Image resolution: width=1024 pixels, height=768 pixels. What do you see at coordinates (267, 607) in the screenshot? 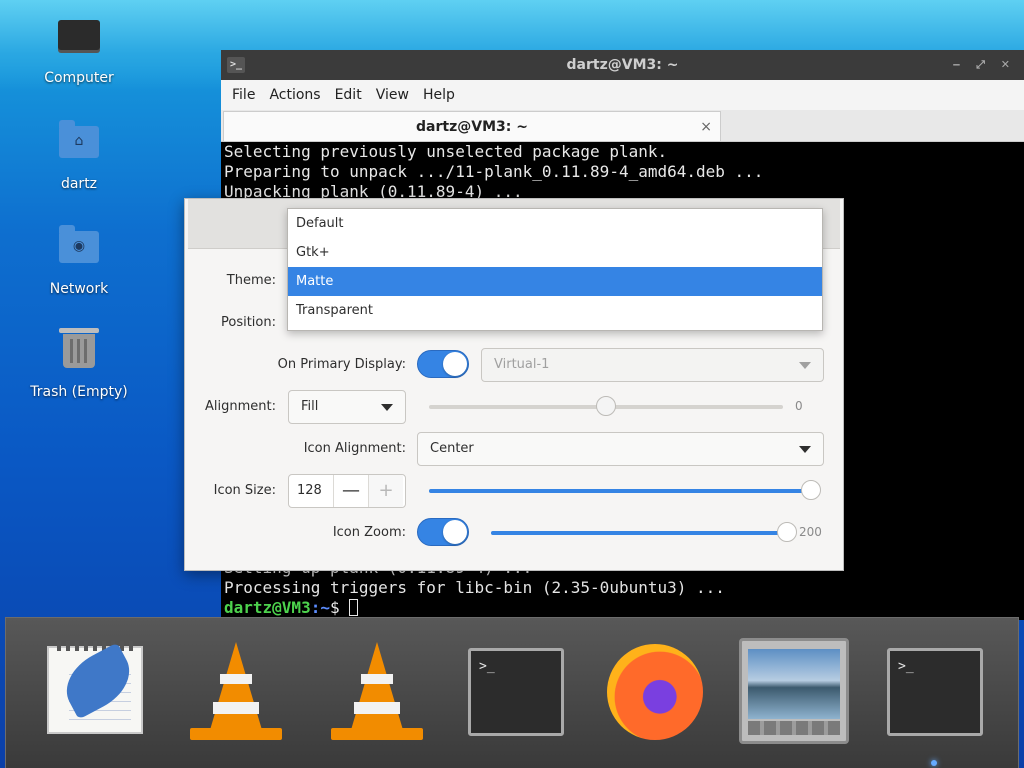
I see `prompt-user: dartz@VM3` at bounding box center [267, 607].